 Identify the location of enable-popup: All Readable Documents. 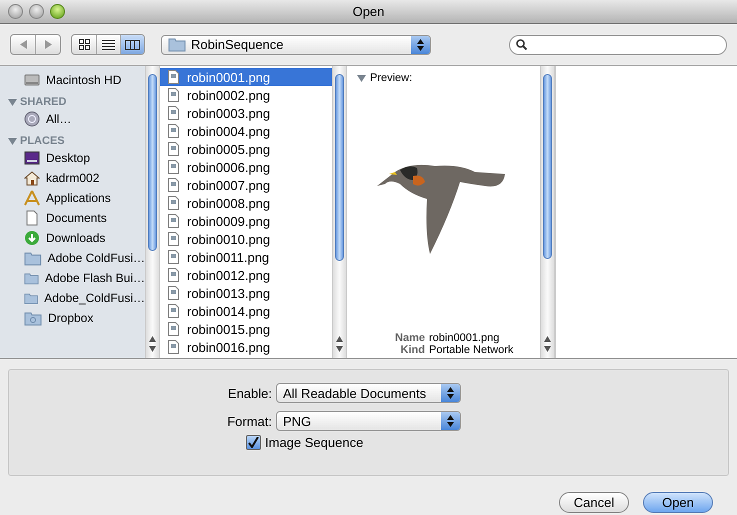
(368, 393).